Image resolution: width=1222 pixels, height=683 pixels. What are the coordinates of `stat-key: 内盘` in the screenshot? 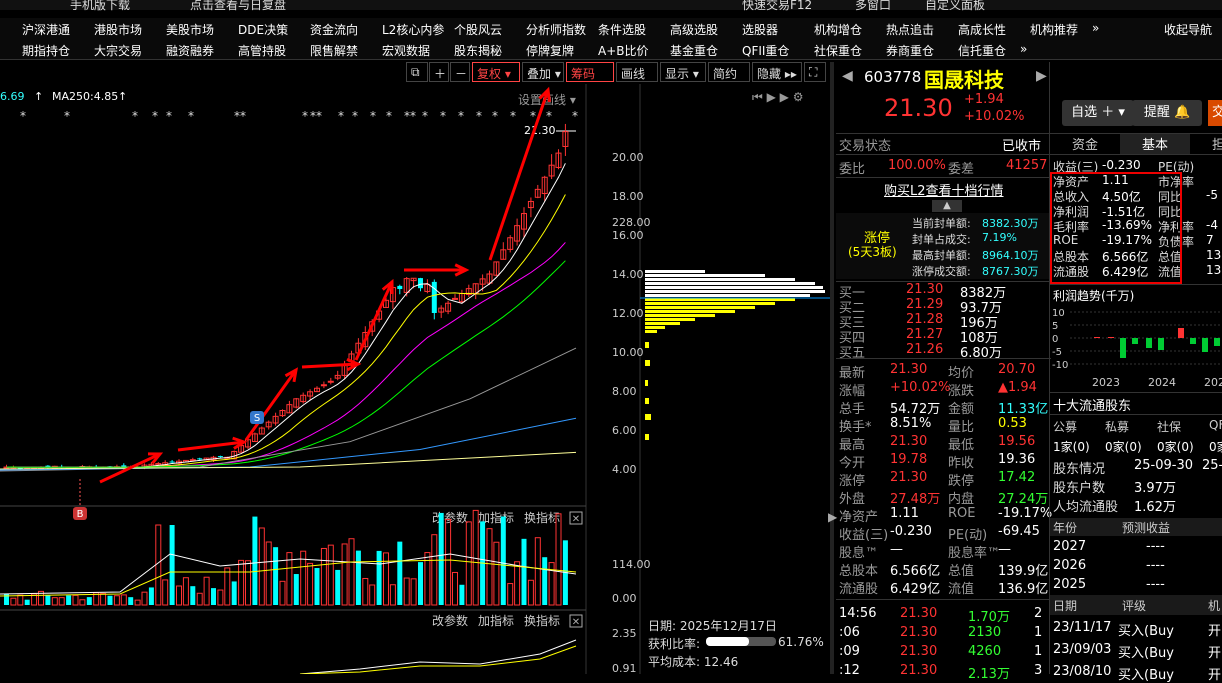 It's located at (961, 499).